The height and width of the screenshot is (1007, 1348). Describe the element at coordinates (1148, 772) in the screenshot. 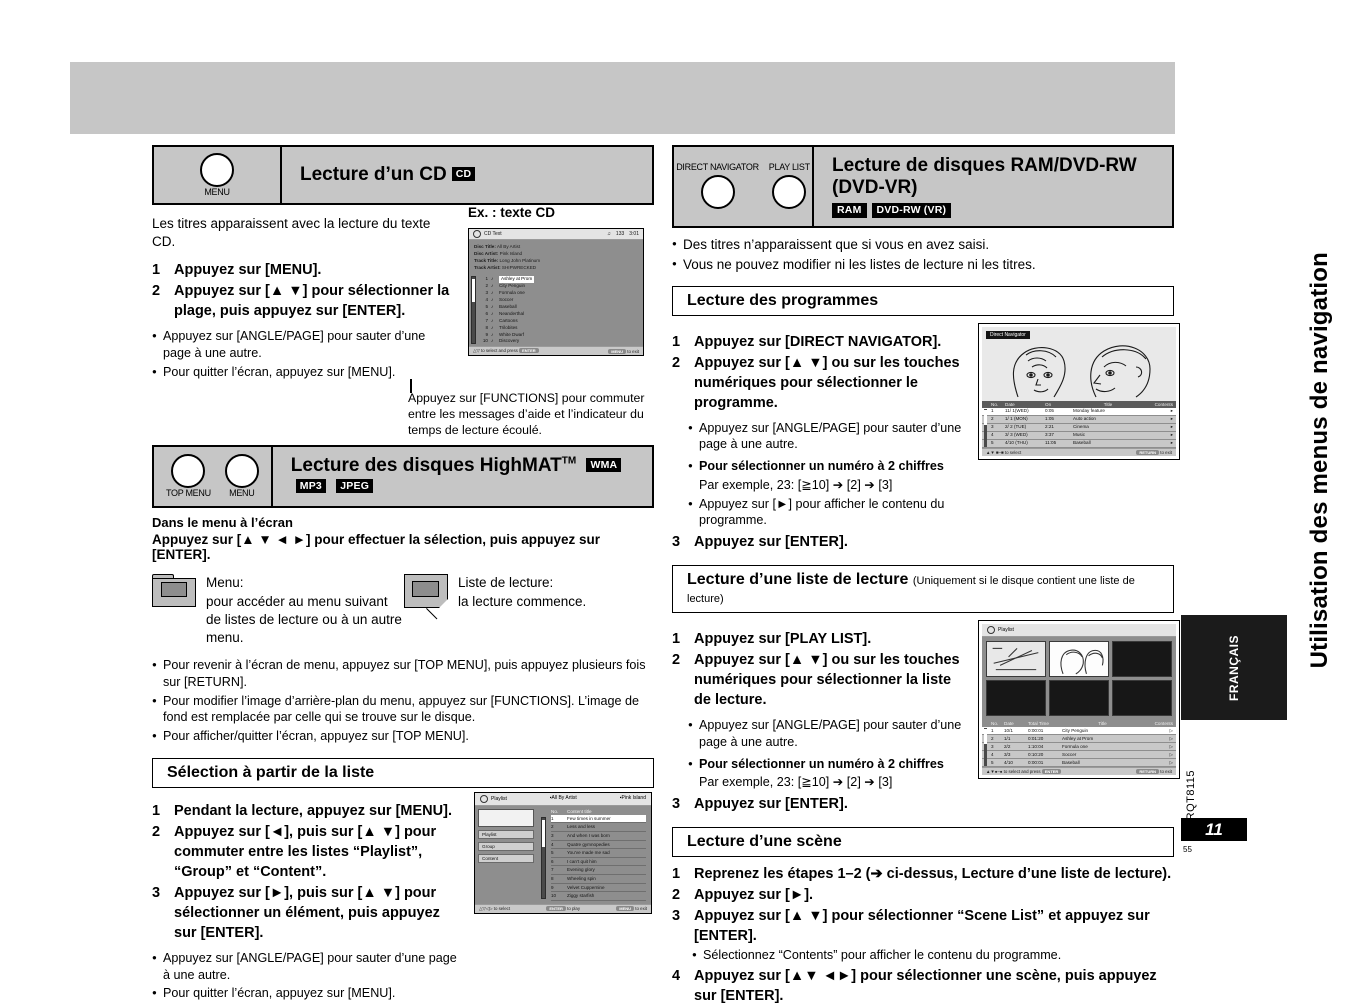

I see `key-cap-return: RETURN` at that location.